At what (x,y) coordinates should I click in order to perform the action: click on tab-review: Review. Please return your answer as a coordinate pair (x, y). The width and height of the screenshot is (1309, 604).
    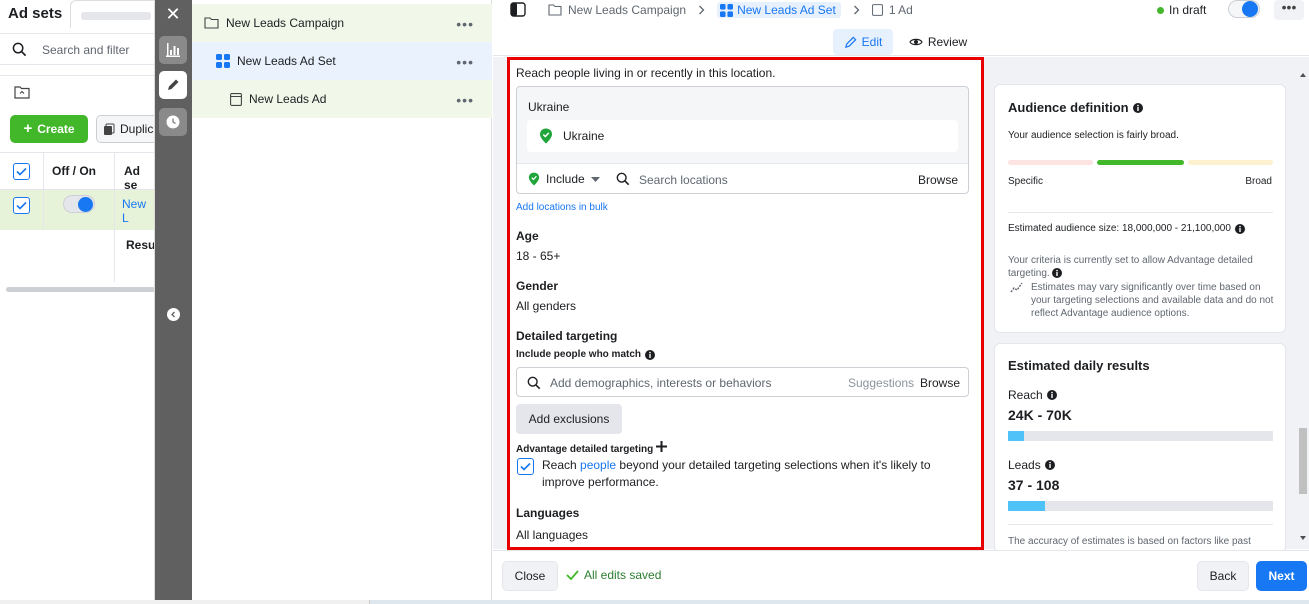
    Looking at the image, I should click on (938, 42).